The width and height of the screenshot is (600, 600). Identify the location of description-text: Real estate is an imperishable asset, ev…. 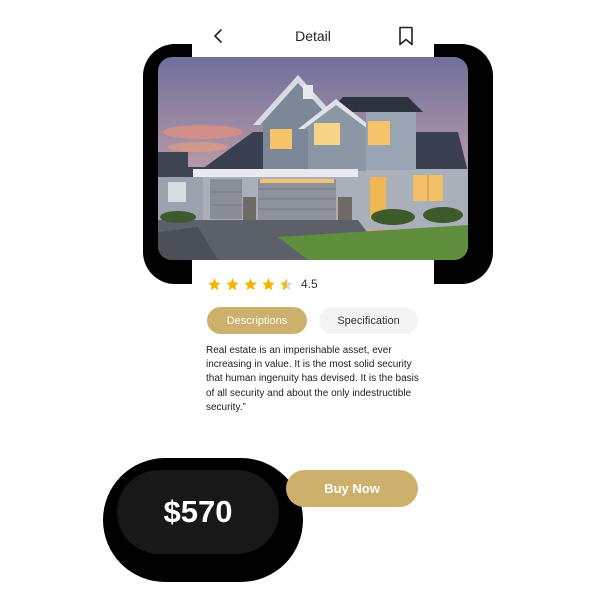
(312, 379).